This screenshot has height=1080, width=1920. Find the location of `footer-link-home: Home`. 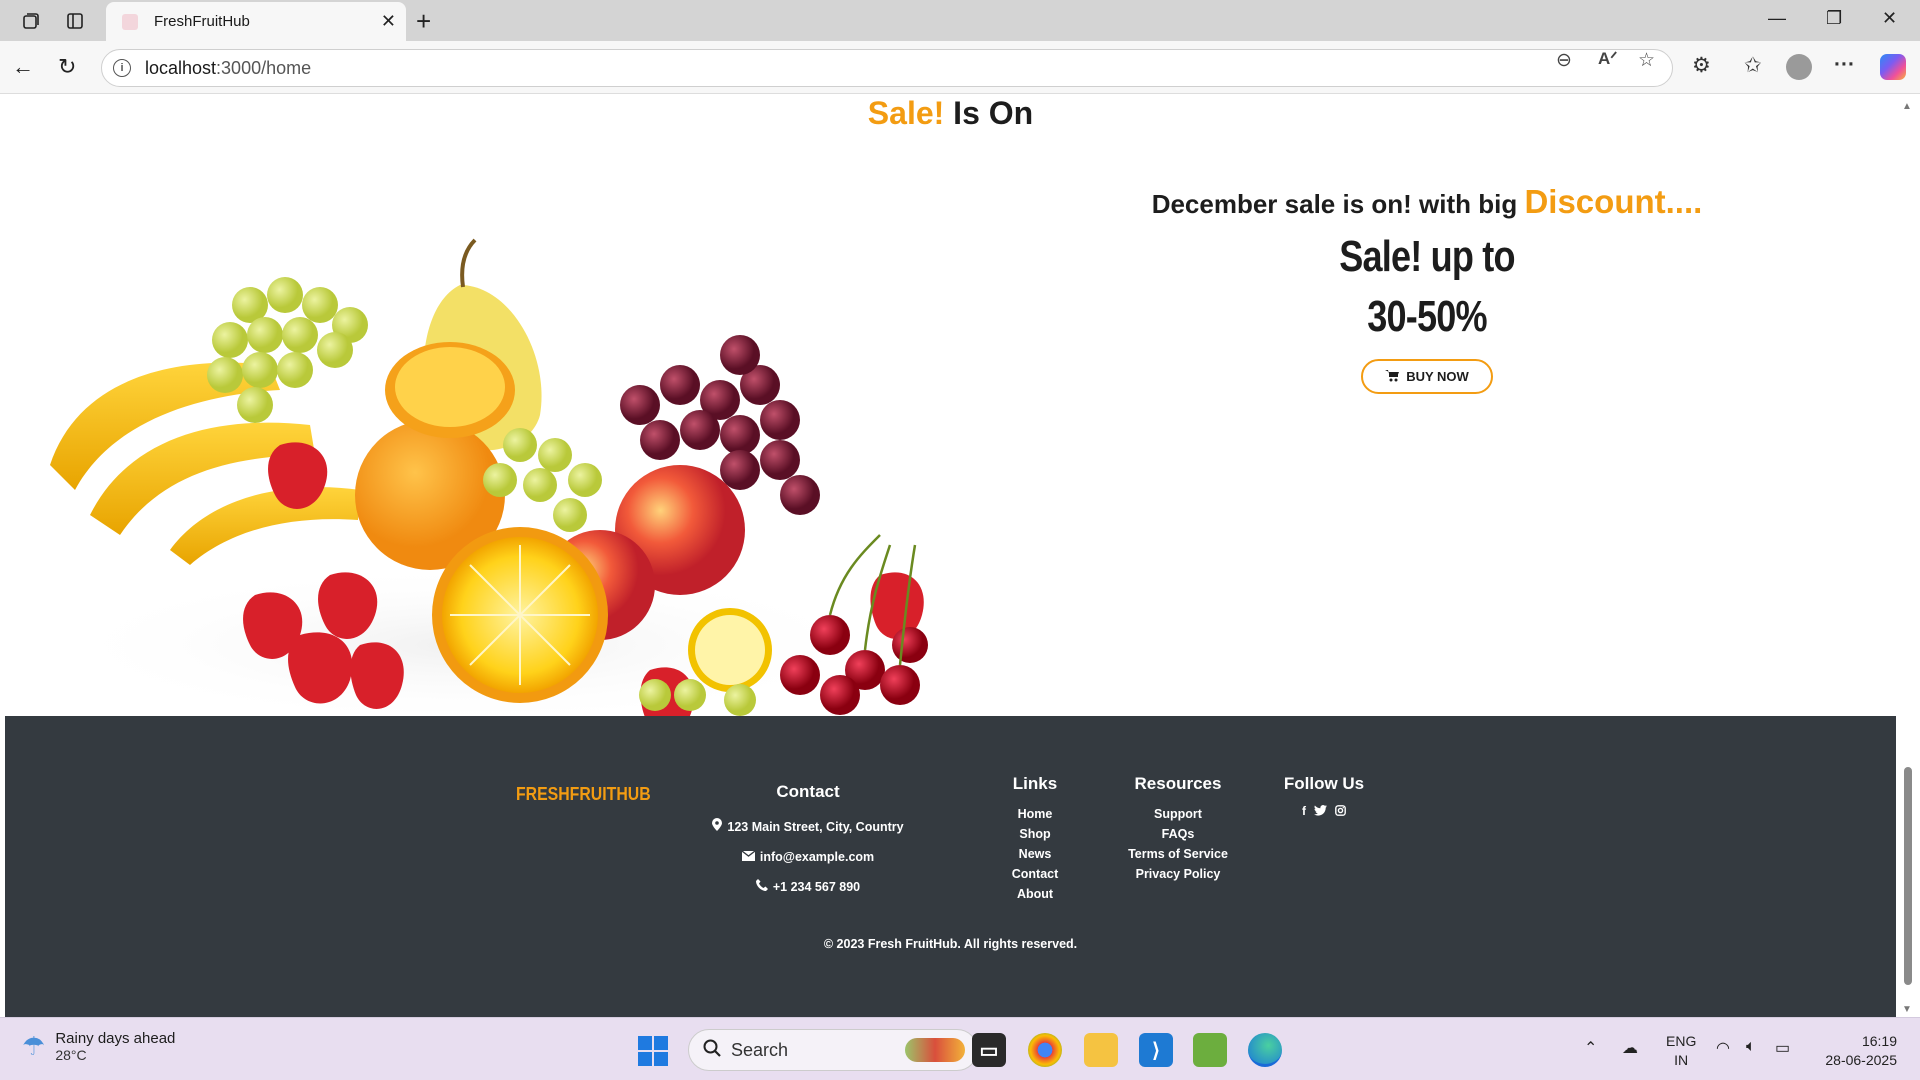

footer-link-home: Home is located at coordinates (1035, 814).